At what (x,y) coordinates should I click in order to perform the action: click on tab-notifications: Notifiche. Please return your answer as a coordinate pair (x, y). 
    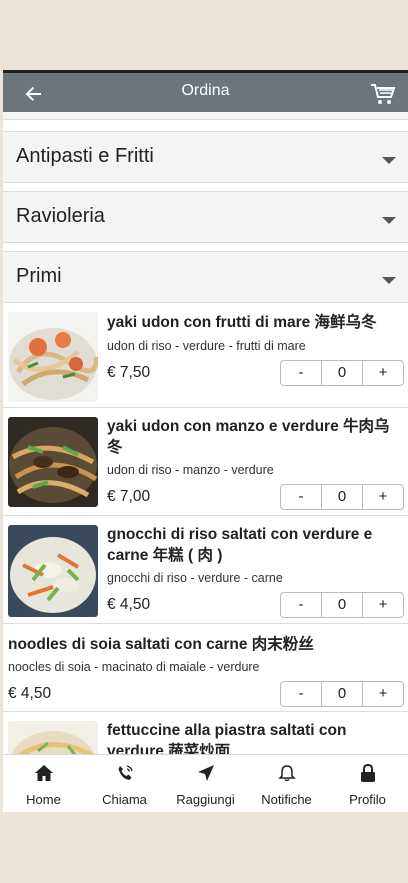
    Looking at the image, I should click on (286, 783).